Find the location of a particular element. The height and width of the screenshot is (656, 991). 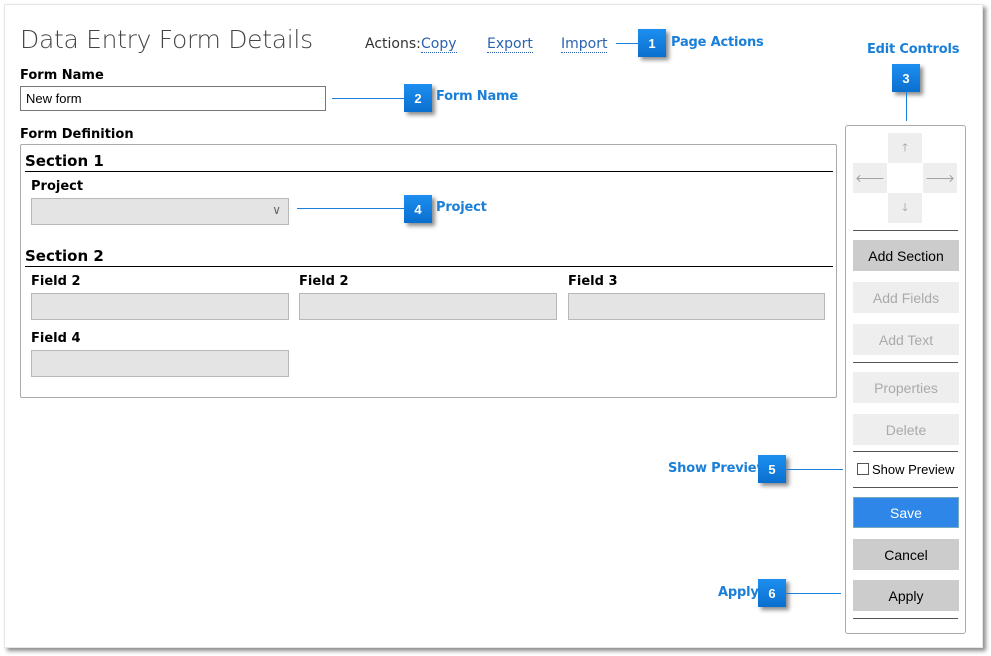

delete-button: Delete is located at coordinates (906, 429).